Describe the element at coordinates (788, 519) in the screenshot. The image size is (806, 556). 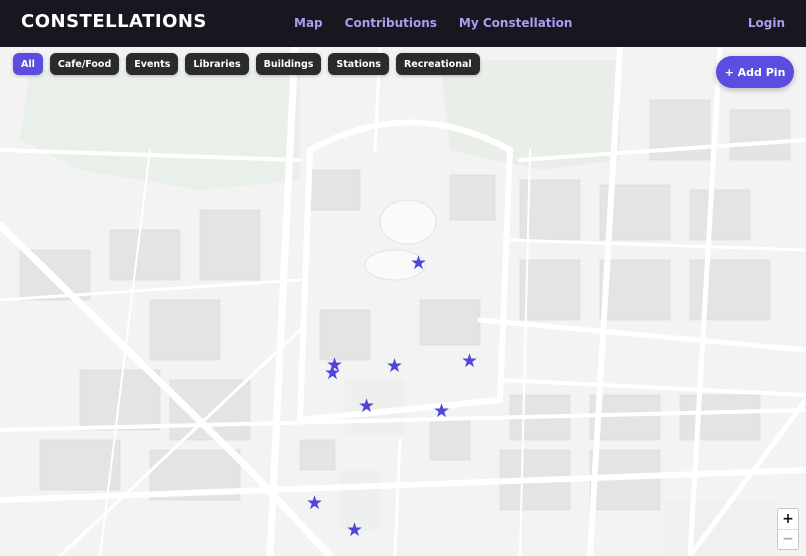
I see `zoom-in-button: +` at that location.